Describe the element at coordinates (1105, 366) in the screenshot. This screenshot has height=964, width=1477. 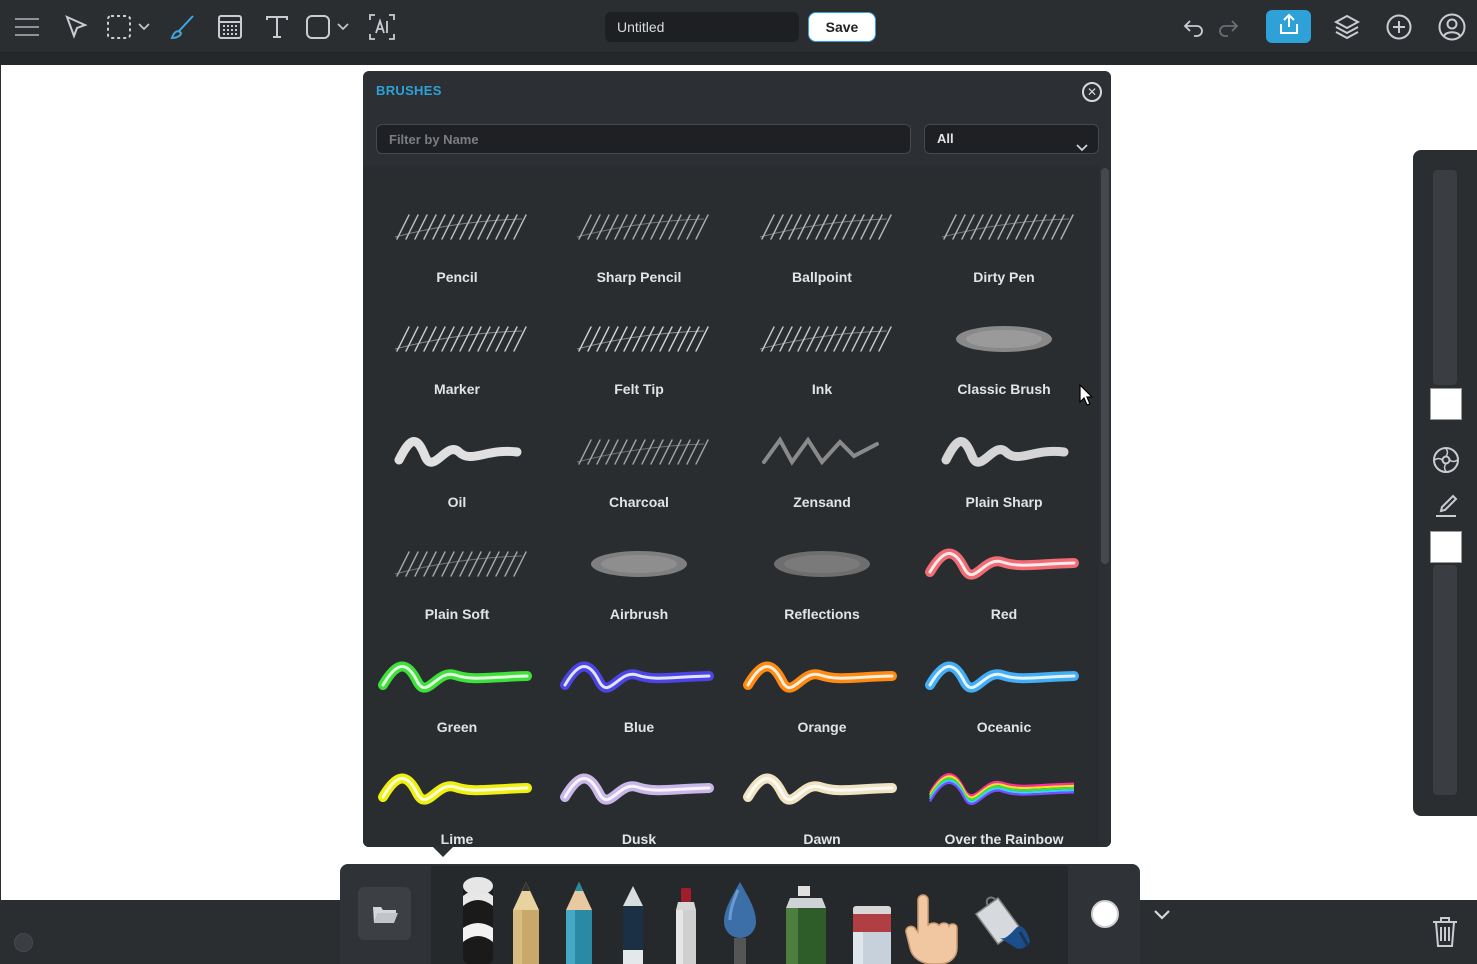
I see `scroll-thumb` at that location.